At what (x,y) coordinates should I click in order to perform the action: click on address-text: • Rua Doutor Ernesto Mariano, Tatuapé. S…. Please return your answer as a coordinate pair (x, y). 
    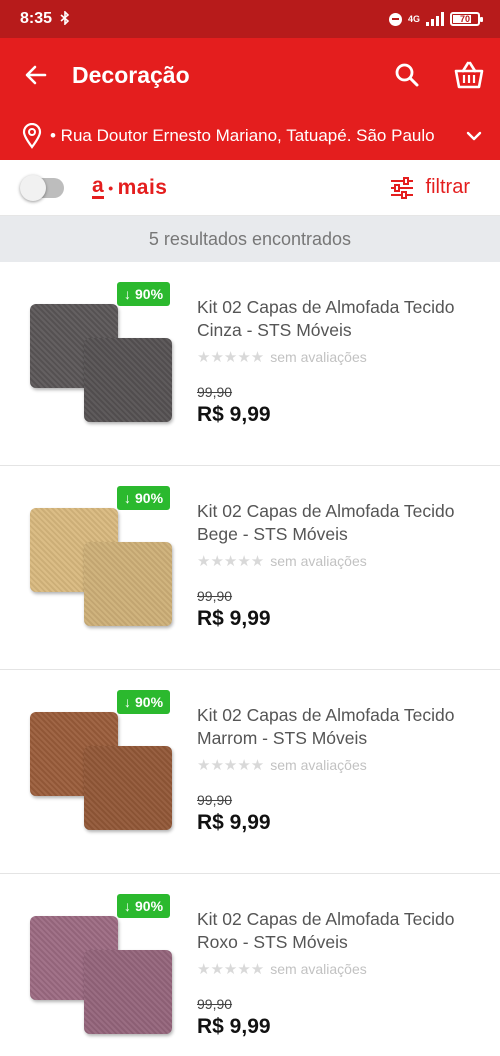
    Looking at the image, I should click on (242, 135).